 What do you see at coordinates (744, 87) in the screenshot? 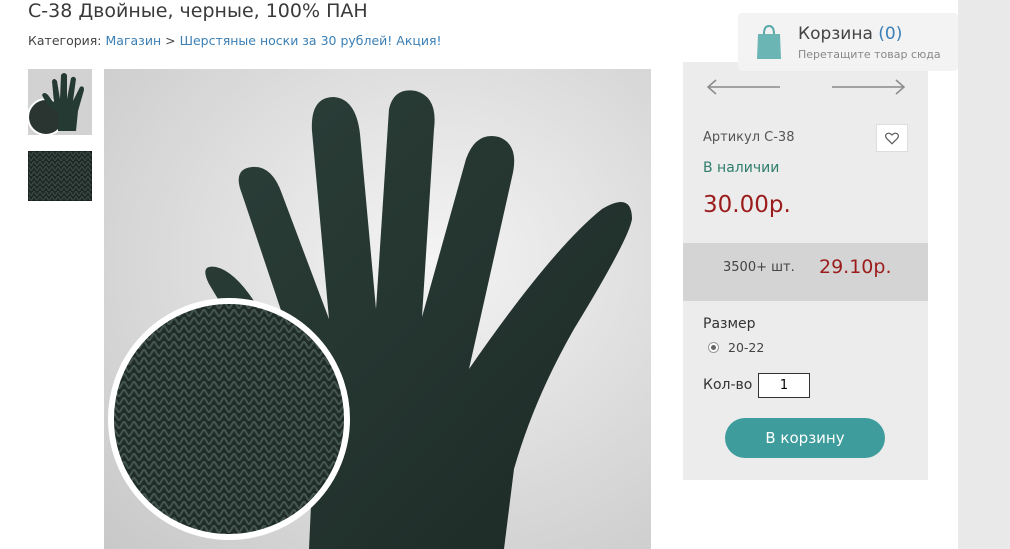
I see `arrow-left-icon` at bounding box center [744, 87].